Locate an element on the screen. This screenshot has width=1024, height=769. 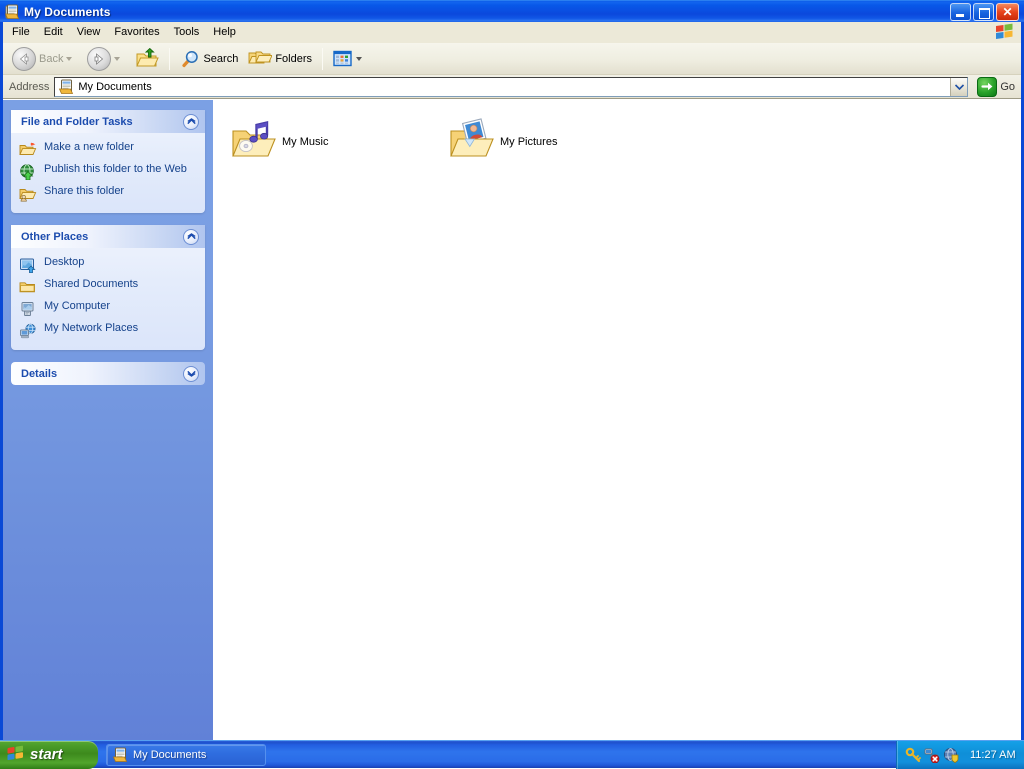
taskbar-item-label: My Documents is located at coordinates (169, 755).